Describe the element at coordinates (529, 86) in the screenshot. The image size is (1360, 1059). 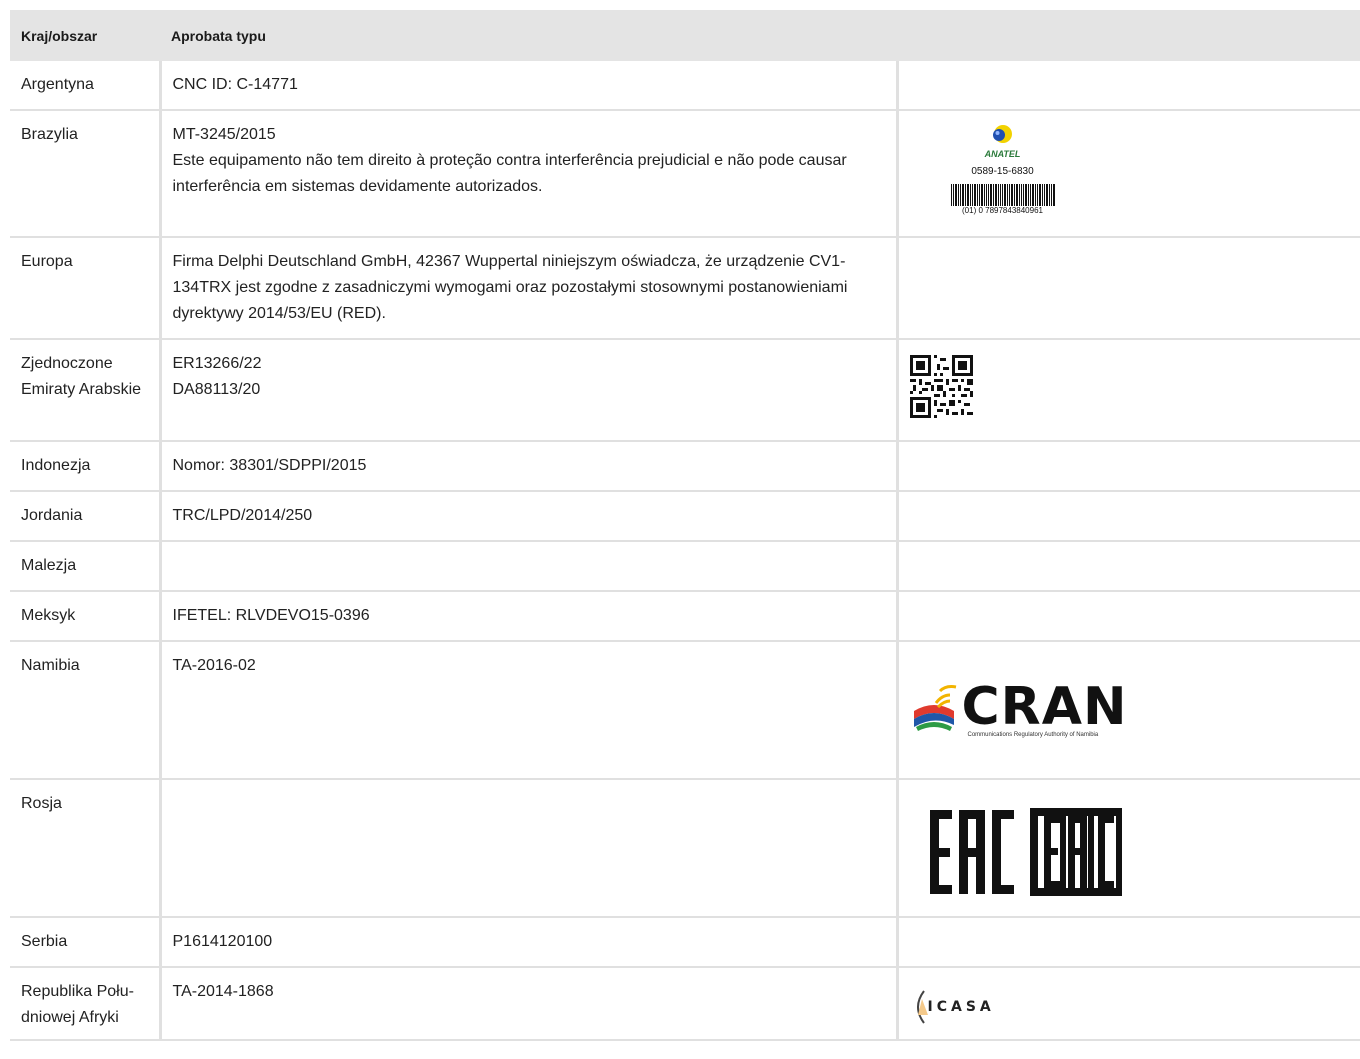
I see `approval-cell: CNC ID: C-14771` at that location.